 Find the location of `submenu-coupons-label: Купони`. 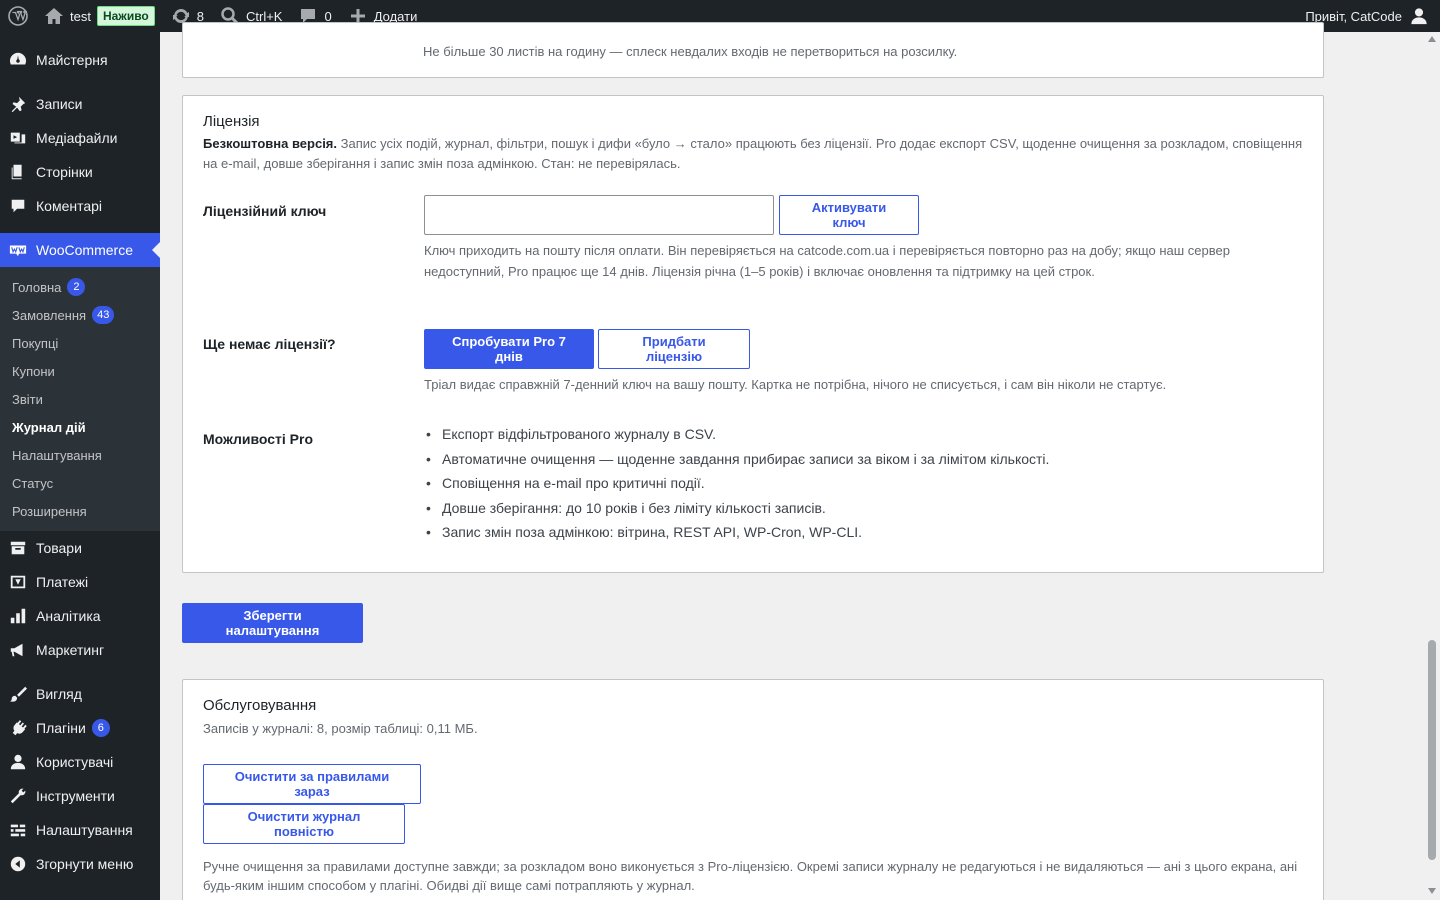

submenu-coupons-label: Купони is located at coordinates (33, 371).